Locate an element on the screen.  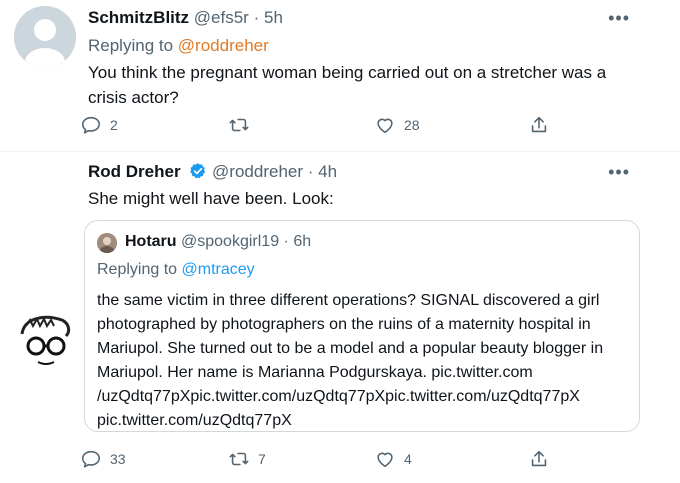
replying-to: Replying to @roddreher is located at coordinates (178, 46).